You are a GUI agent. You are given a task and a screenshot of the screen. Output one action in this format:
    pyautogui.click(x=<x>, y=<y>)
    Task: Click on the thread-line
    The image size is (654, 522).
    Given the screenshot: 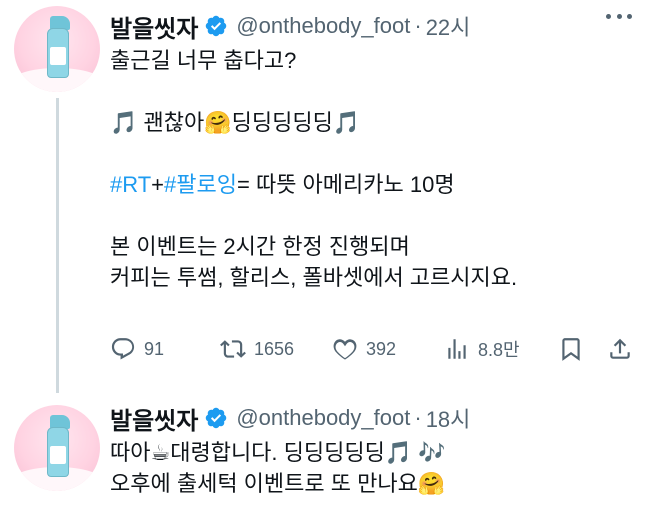 What is the action you would take?
    pyautogui.click(x=57, y=245)
    